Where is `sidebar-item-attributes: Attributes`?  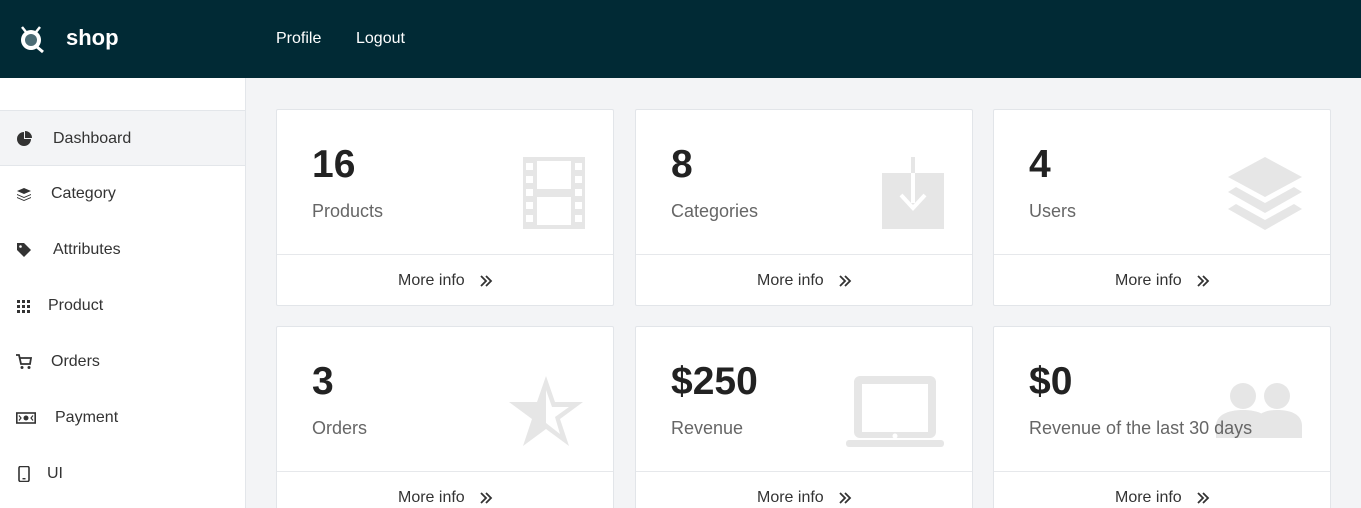 sidebar-item-attributes: Attributes is located at coordinates (122, 250).